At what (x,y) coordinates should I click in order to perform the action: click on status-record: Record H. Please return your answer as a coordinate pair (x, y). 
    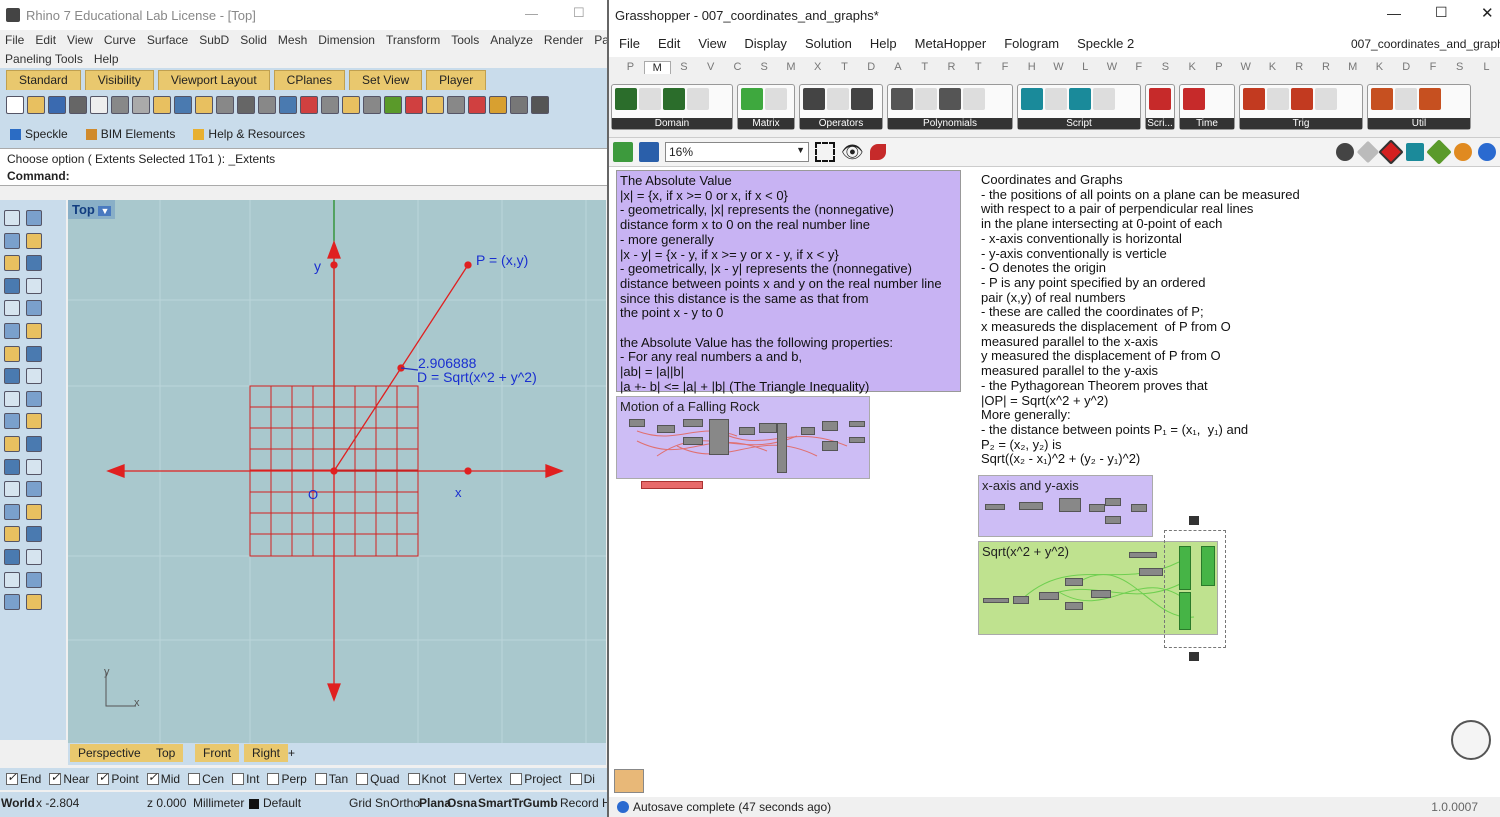
    Looking at the image, I should click on (583, 803).